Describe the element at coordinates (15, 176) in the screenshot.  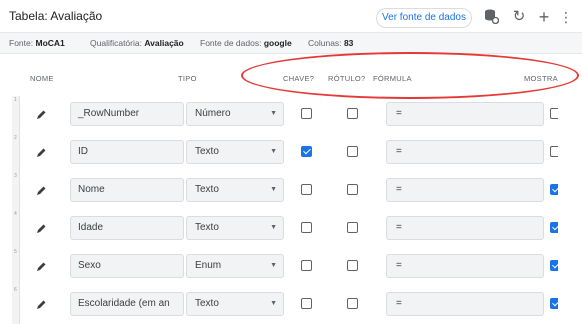
I see `row-number: 3` at that location.